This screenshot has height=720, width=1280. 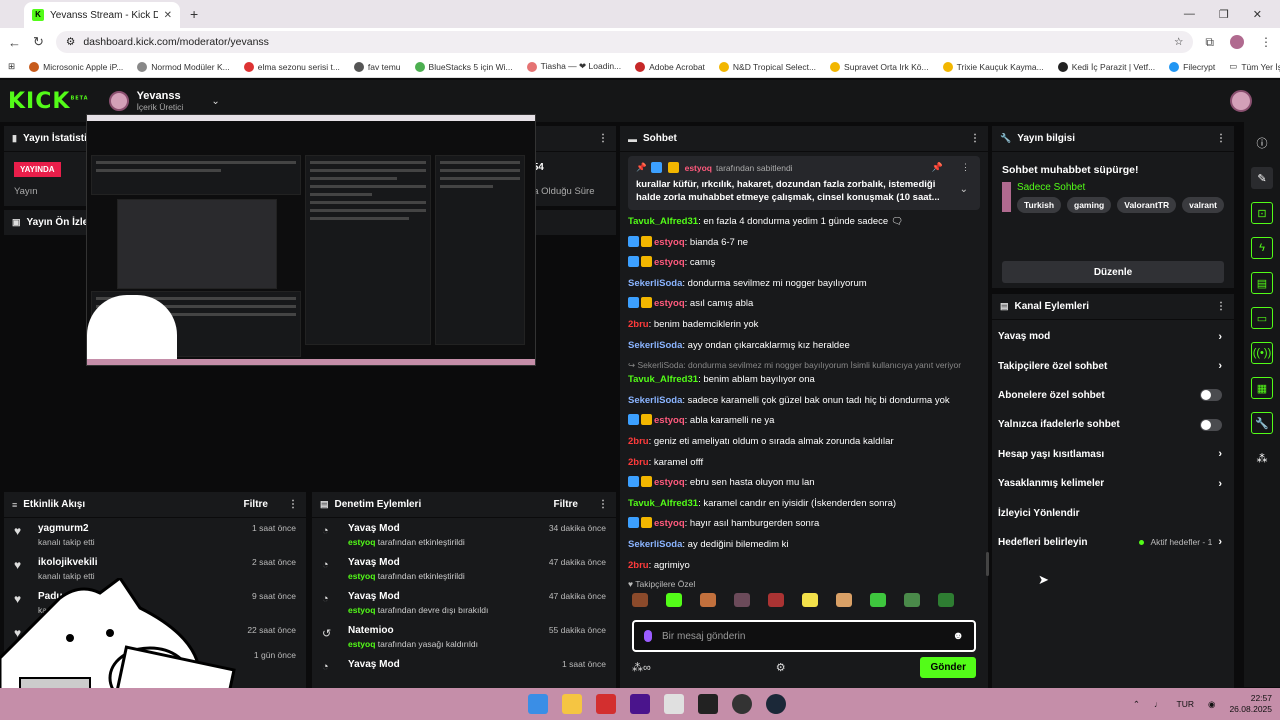 What do you see at coordinates (1113, 365) in the screenshot?
I see `channel-action-item: Takipçilere özel sohbet ›` at bounding box center [1113, 365].